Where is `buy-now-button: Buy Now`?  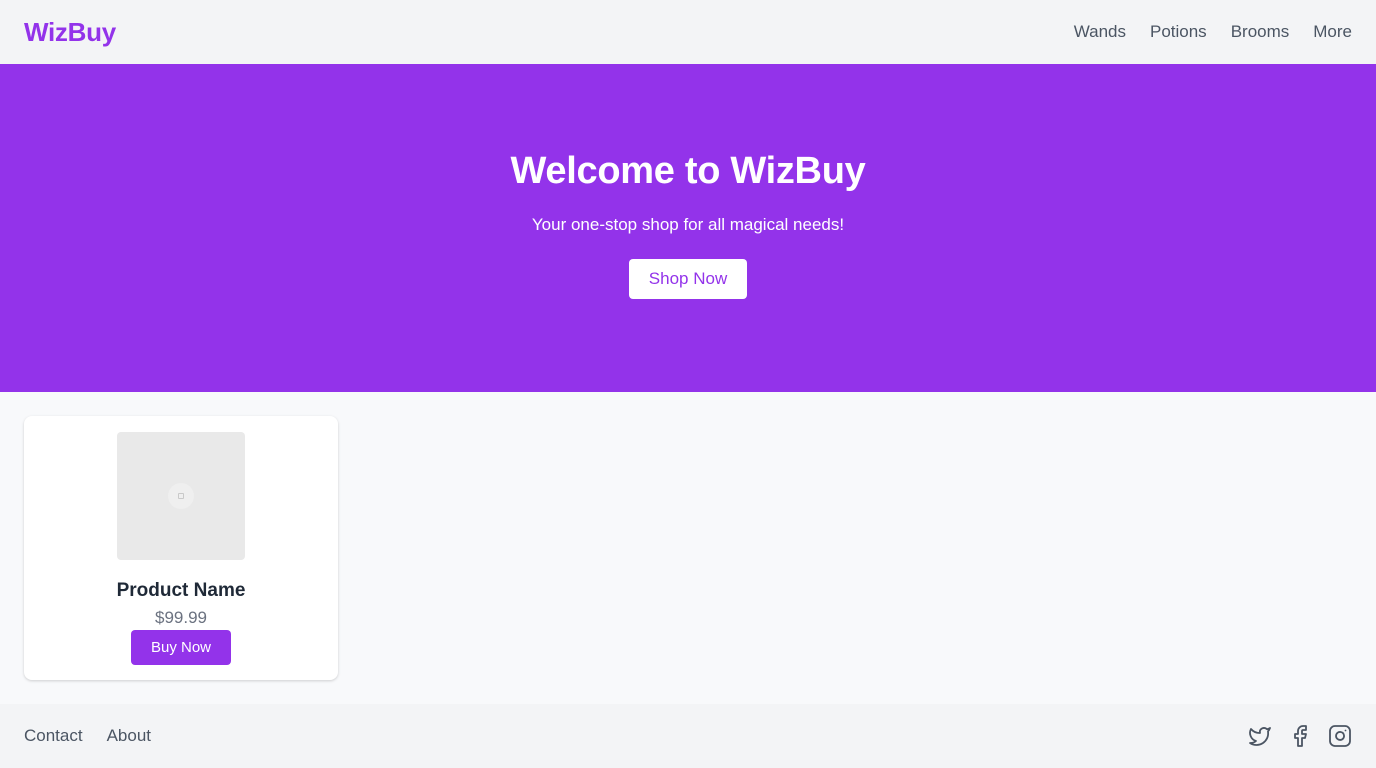 buy-now-button: Buy Now is located at coordinates (181, 647).